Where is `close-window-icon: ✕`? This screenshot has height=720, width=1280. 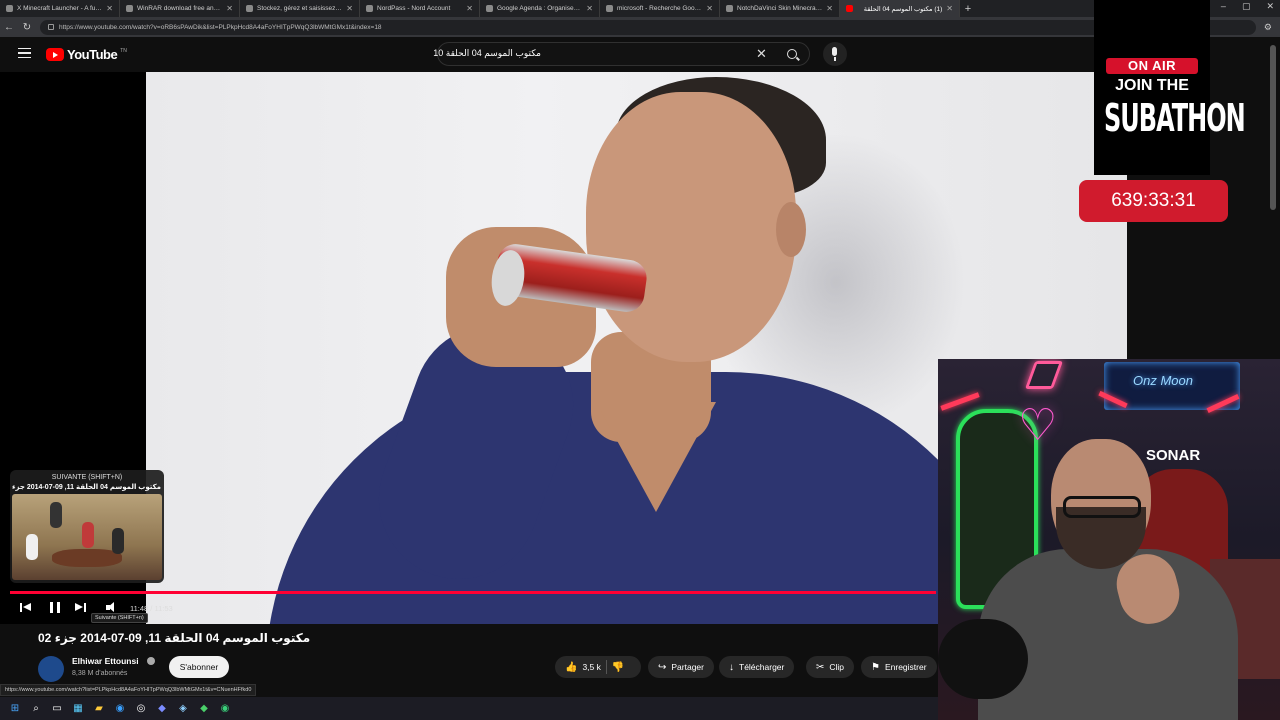
close-window-icon: ✕ is located at coordinates (1270, 6).